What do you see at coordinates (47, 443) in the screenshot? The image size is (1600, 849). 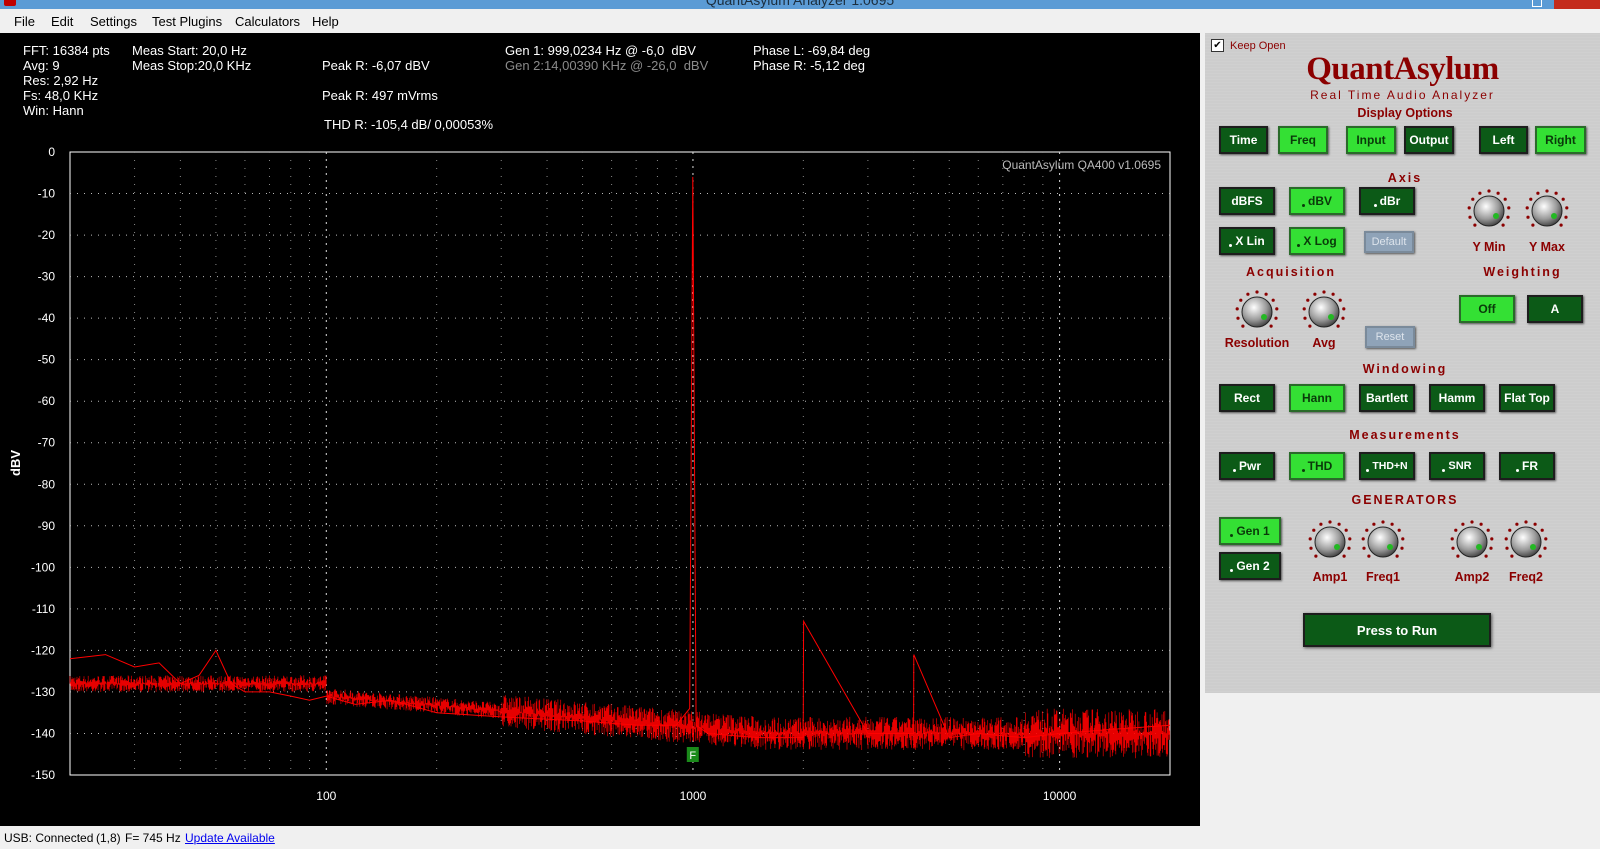 I see `y-tick-label: -70` at bounding box center [47, 443].